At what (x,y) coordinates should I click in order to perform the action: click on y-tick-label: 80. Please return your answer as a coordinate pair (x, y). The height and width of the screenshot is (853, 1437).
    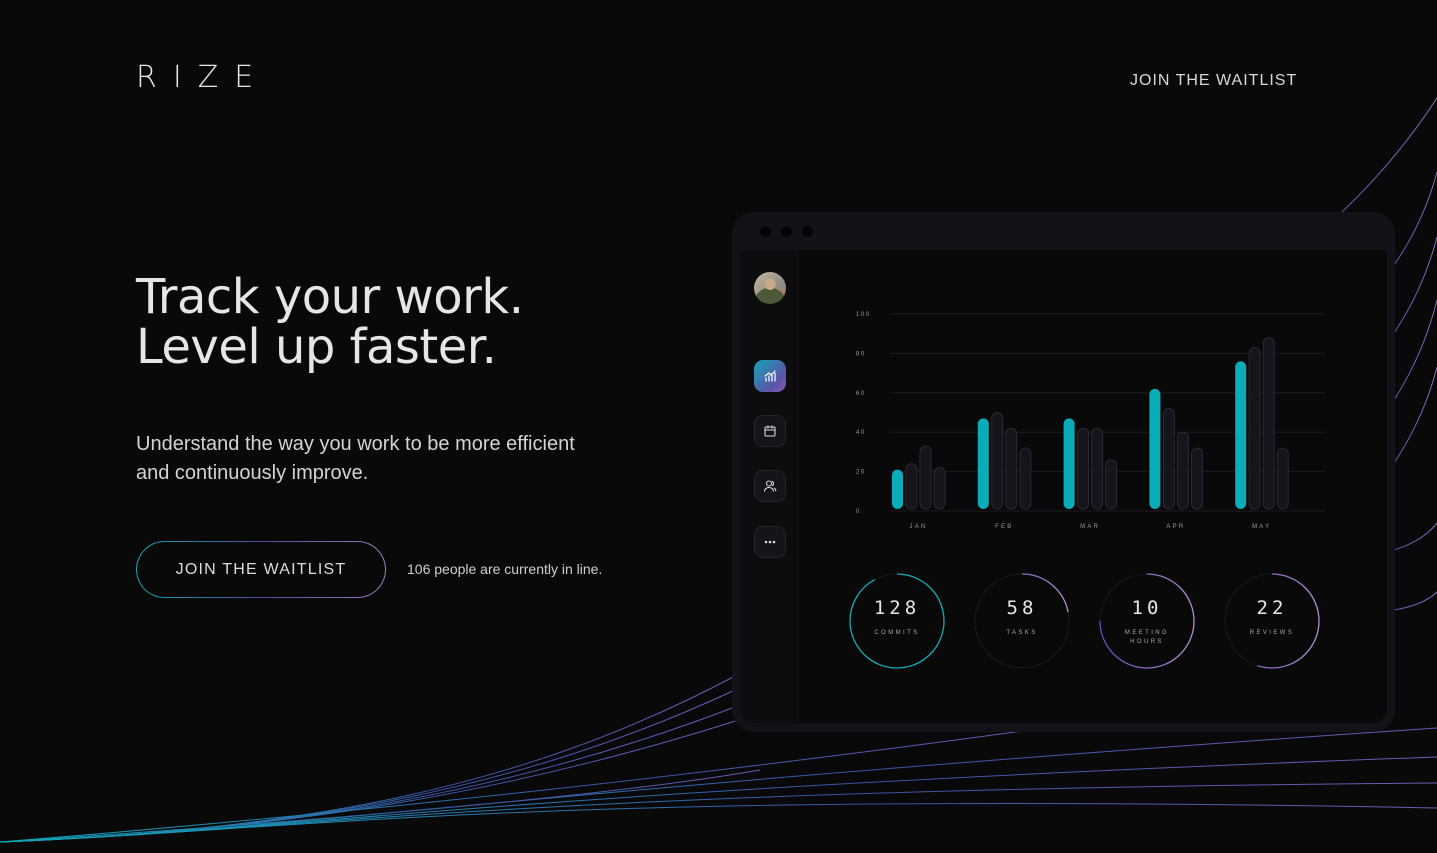
    Looking at the image, I should click on (861, 354).